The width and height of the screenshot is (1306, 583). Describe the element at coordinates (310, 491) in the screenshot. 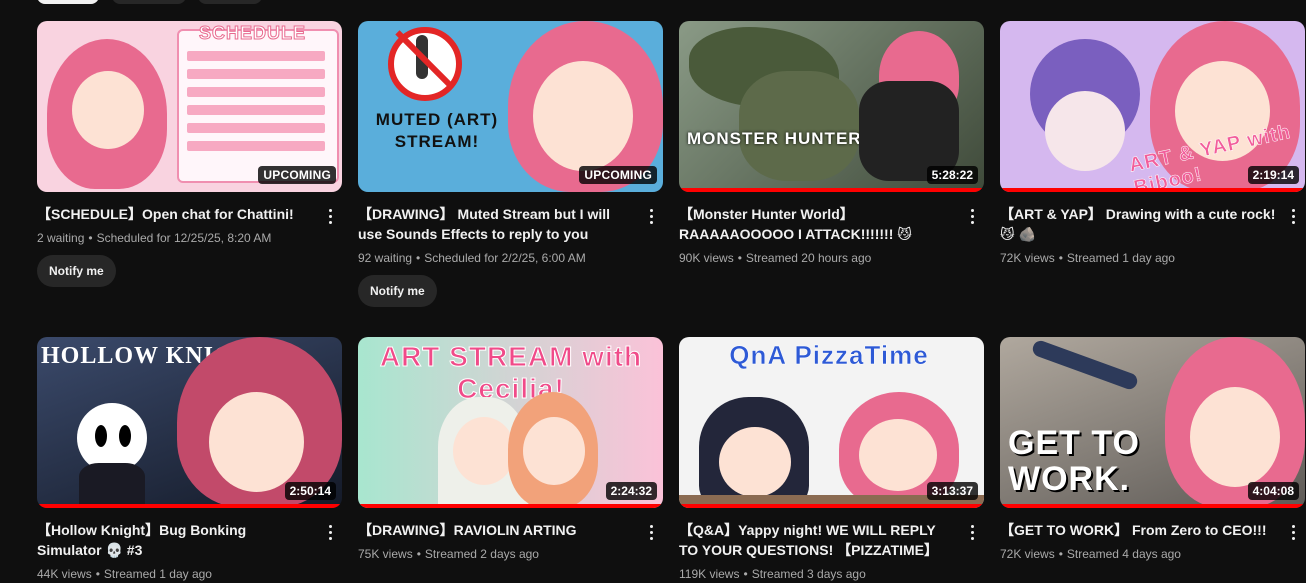

I see `duration-badge: 2:50:14` at that location.